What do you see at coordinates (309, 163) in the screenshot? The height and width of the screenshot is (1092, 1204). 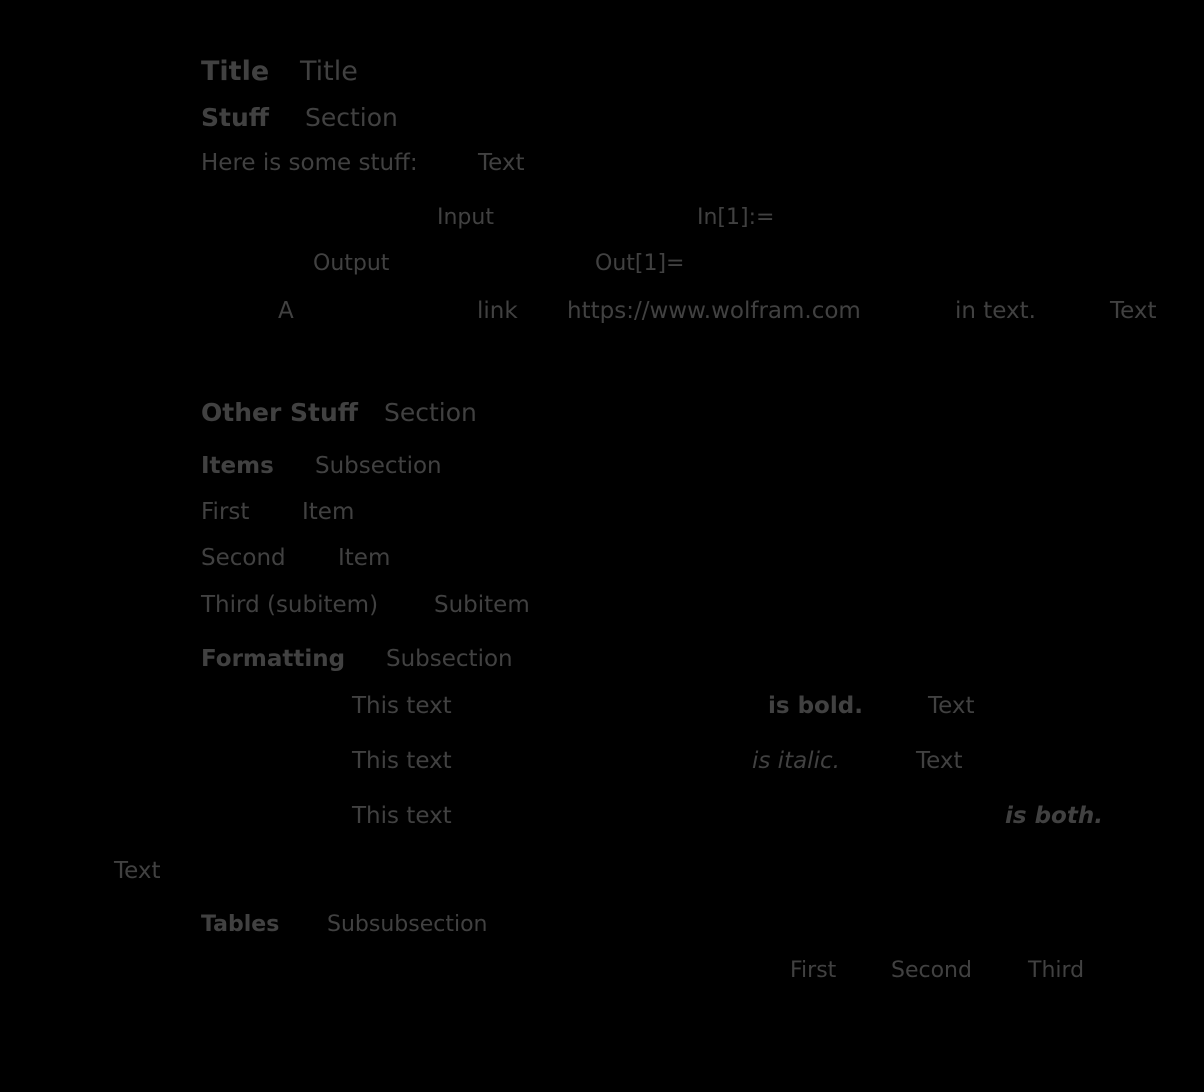 I see `cell-content-here-is-some-stuff: Here is some stuff:` at bounding box center [309, 163].